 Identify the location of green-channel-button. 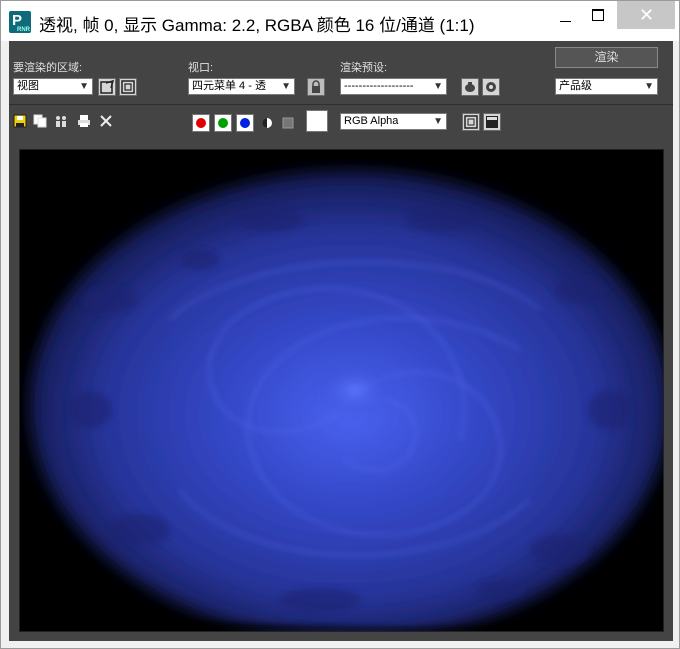
(223, 123).